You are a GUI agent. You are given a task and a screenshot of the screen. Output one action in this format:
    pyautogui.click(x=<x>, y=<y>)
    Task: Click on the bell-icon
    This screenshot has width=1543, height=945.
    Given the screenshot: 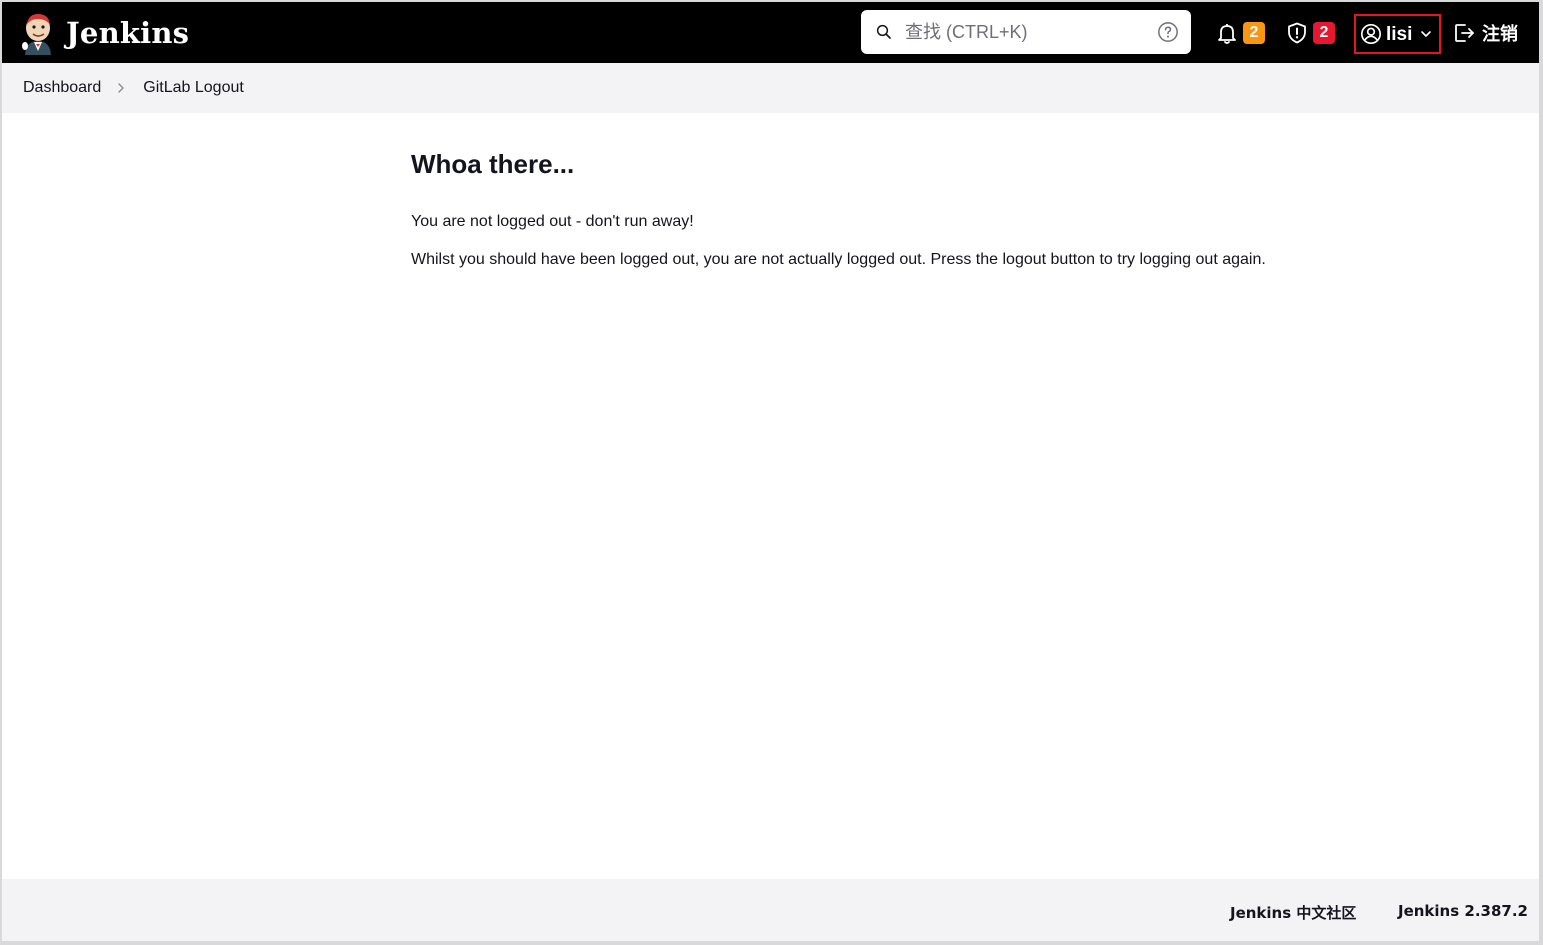 What is the action you would take?
    pyautogui.click(x=1227, y=34)
    